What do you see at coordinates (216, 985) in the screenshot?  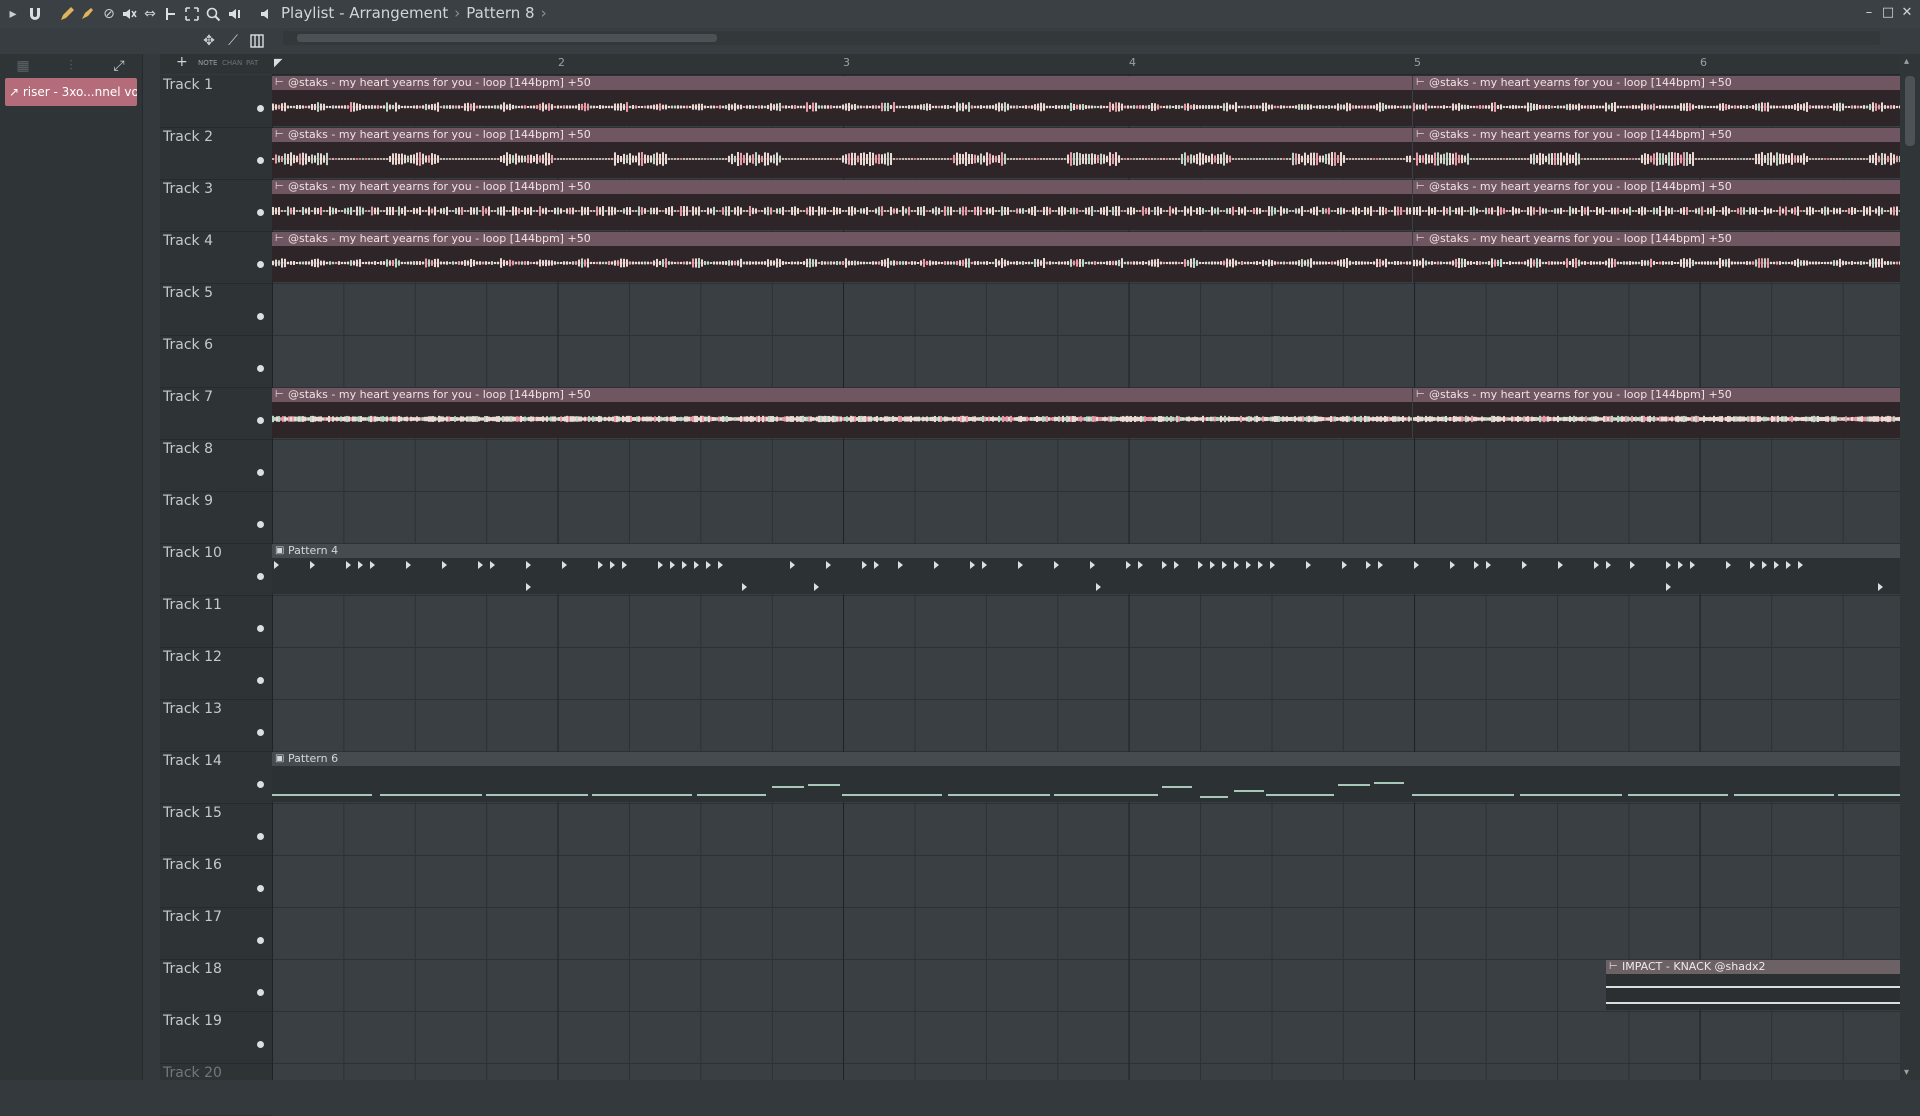 I see `track-header: Track 18` at bounding box center [216, 985].